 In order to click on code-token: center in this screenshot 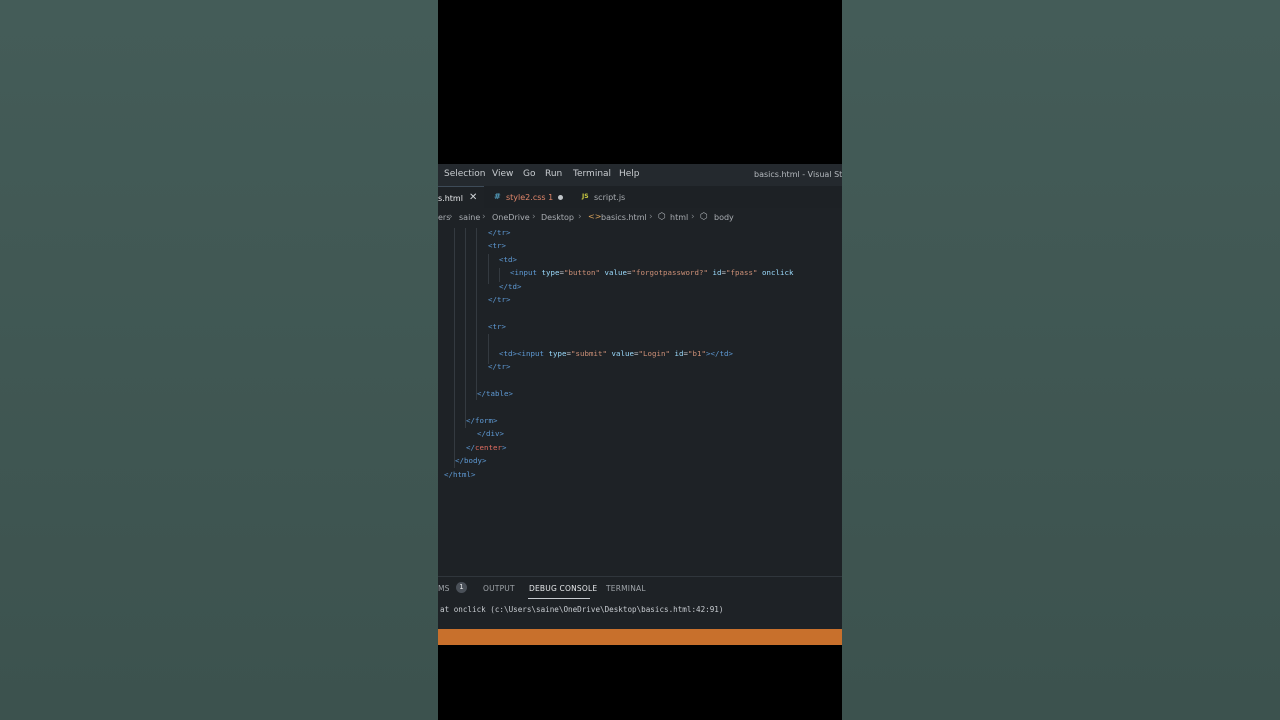, I will do `click(488, 447)`.